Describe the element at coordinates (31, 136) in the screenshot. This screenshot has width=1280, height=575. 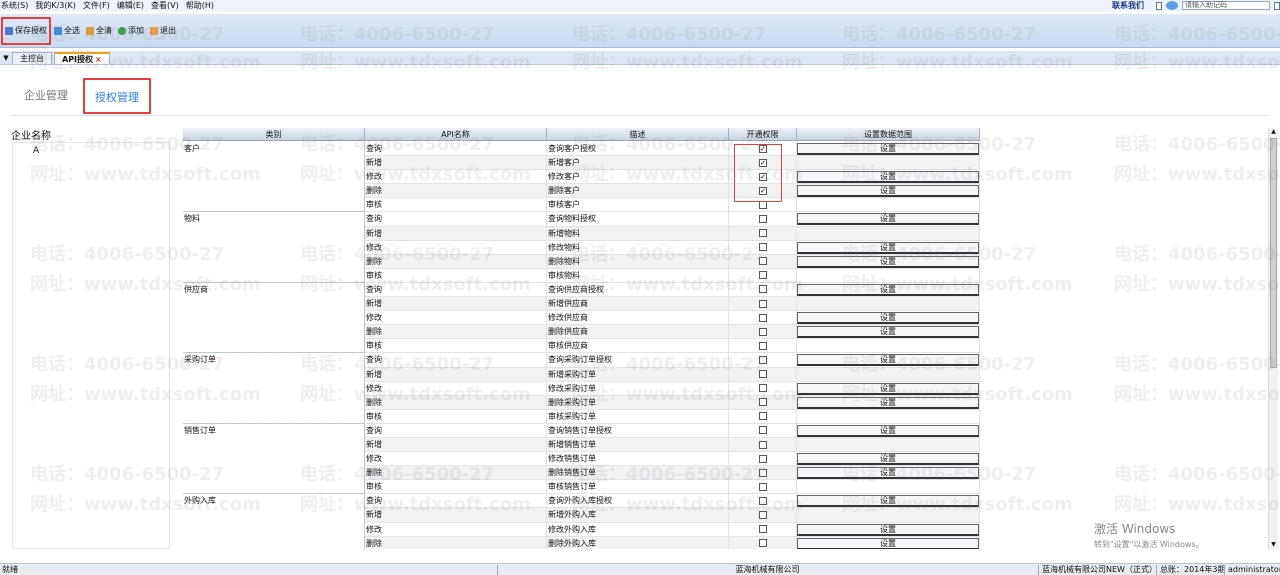
I see `enterprise-name-header: 企业名称` at that location.